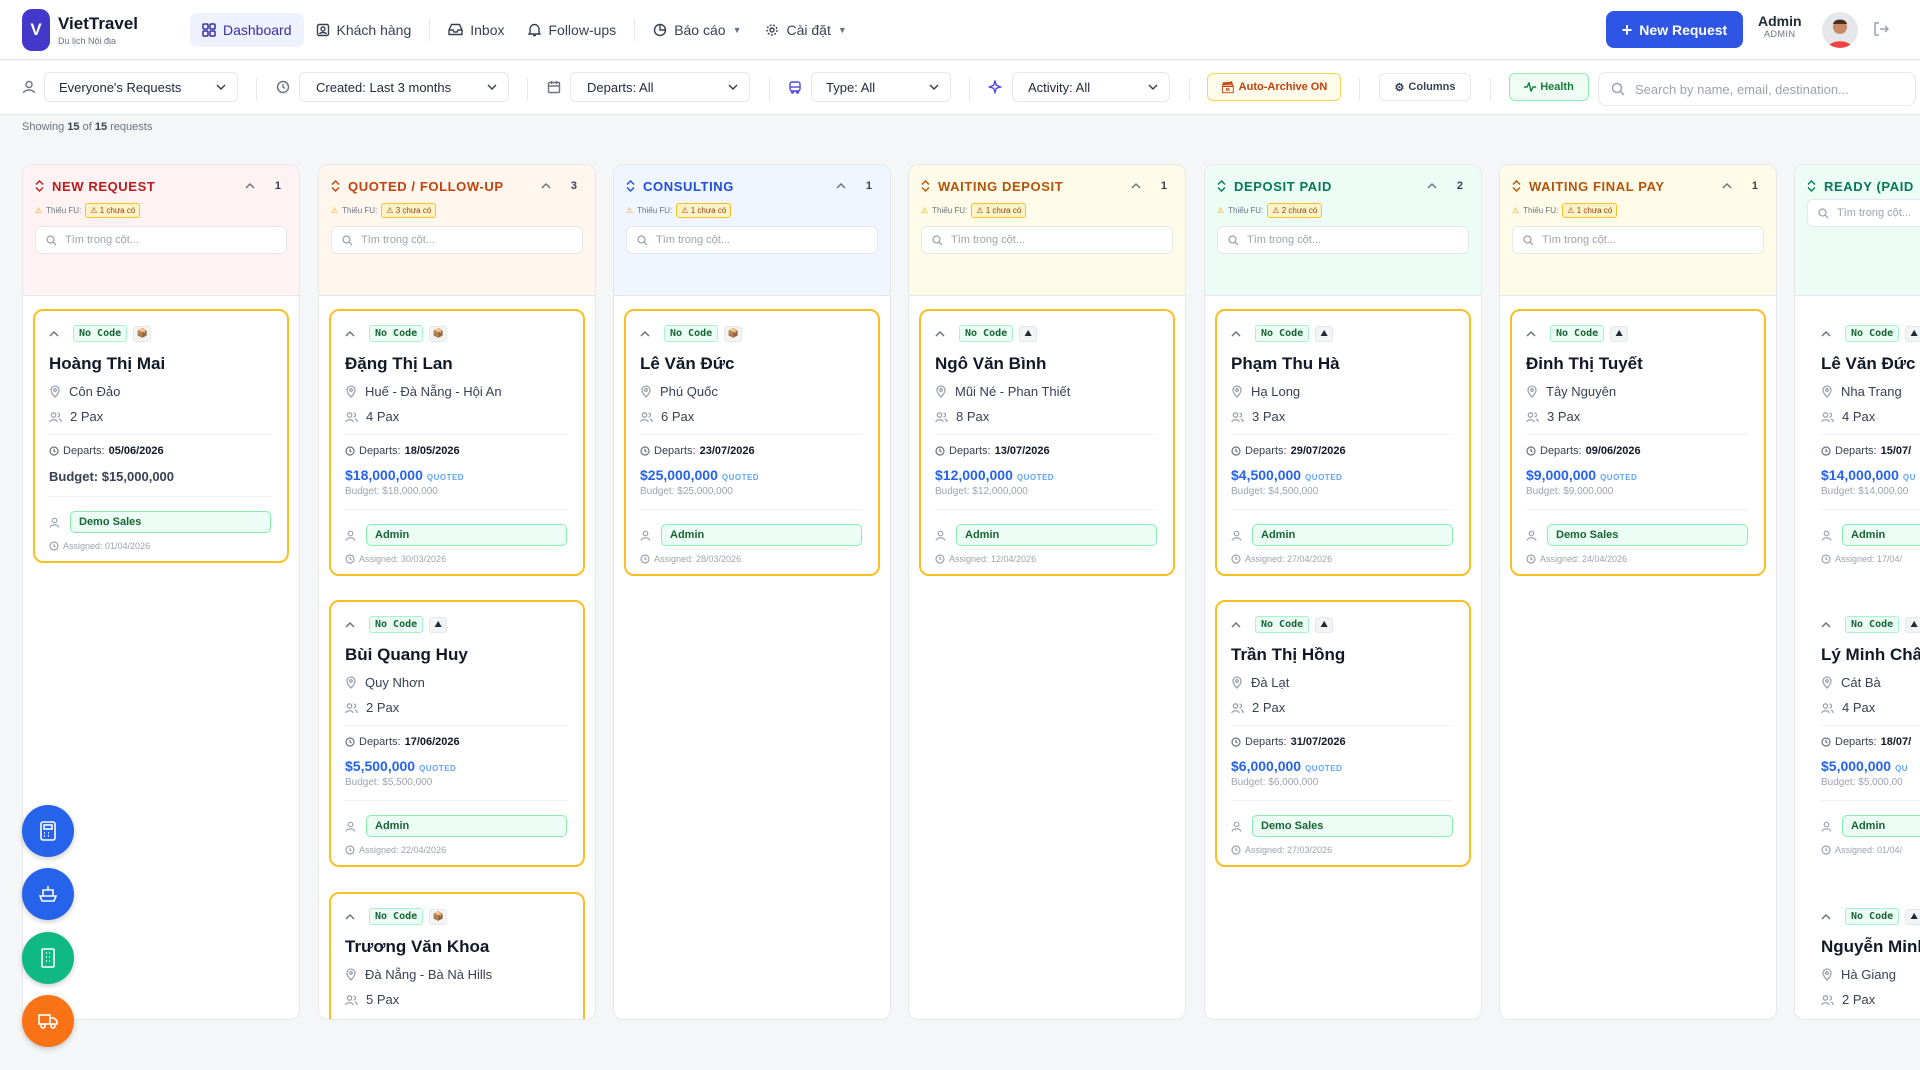 This screenshot has width=1920, height=1070. I want to click on nav-settings: Cài đặt ▼, so click(805, 30).